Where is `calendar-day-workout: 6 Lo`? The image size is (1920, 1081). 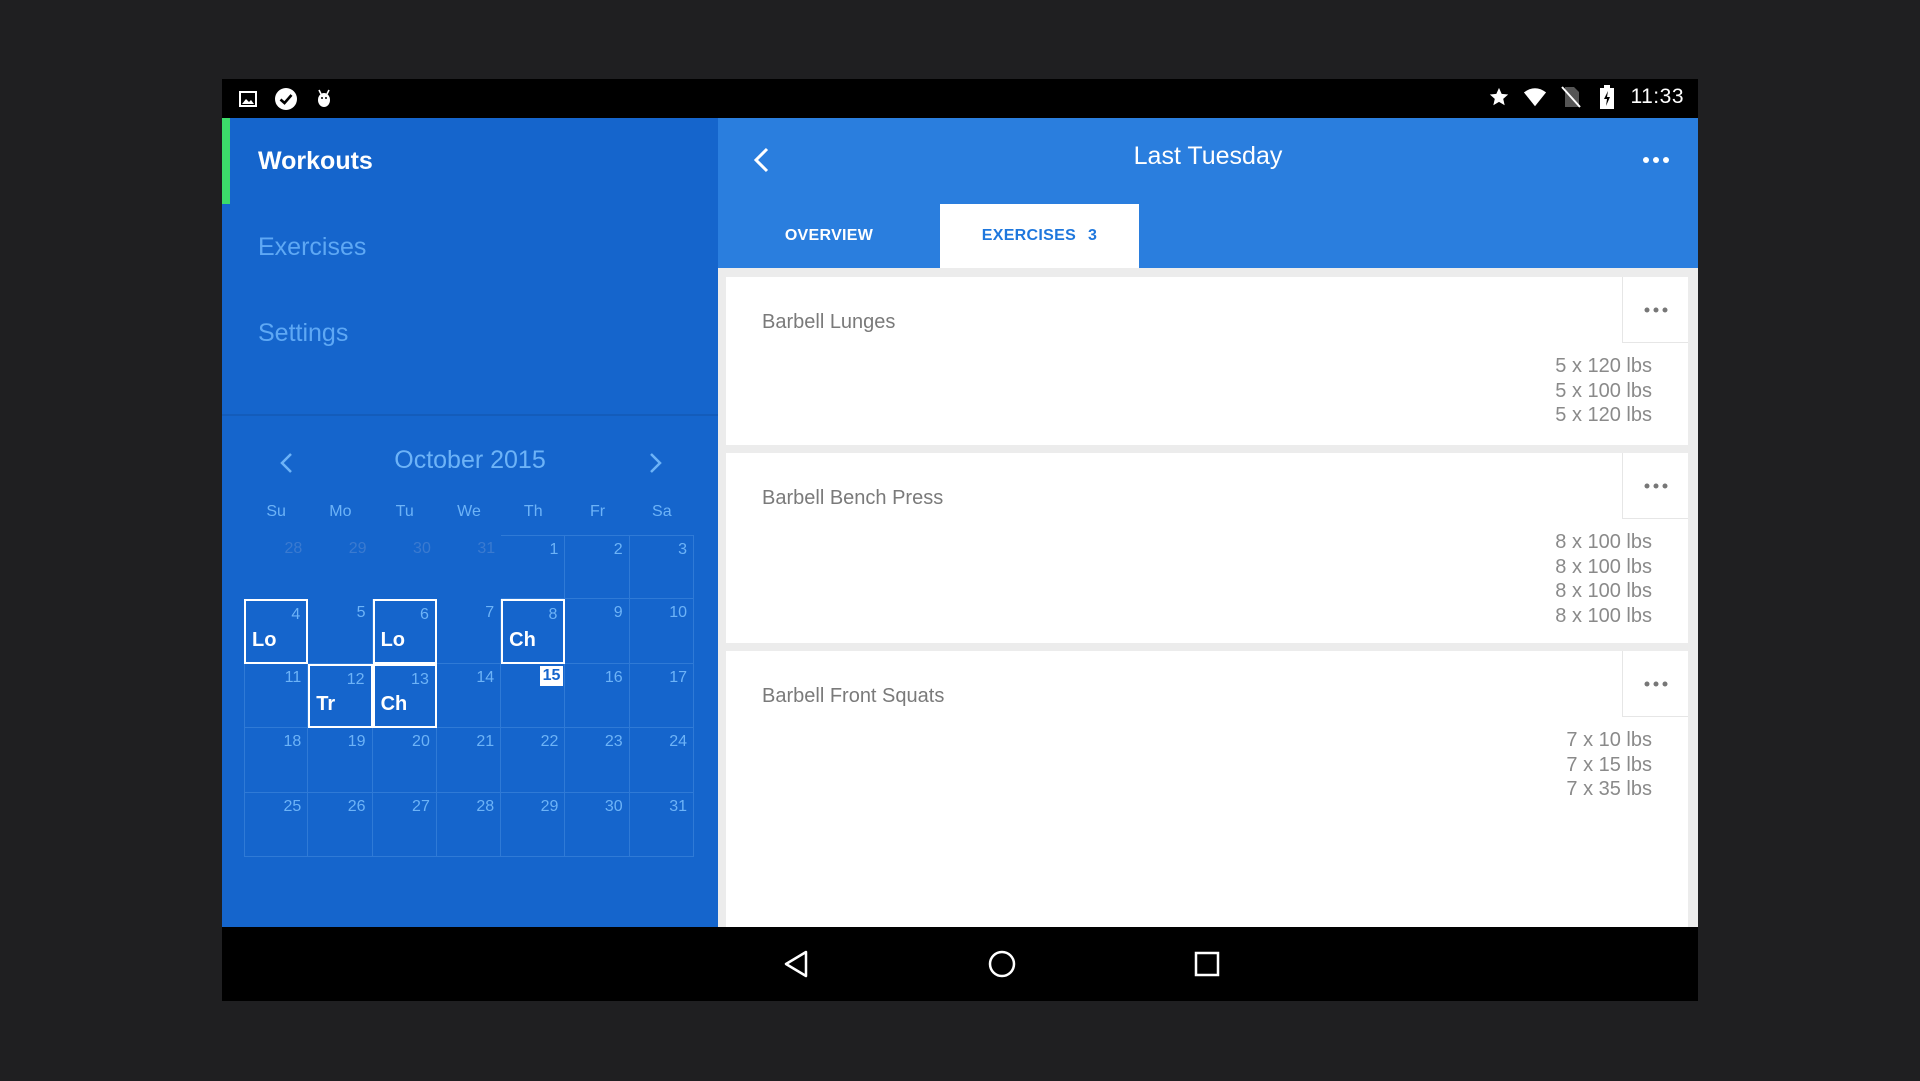
calendar-day-workout: 6 Lo is located at coordinates (404, 631).